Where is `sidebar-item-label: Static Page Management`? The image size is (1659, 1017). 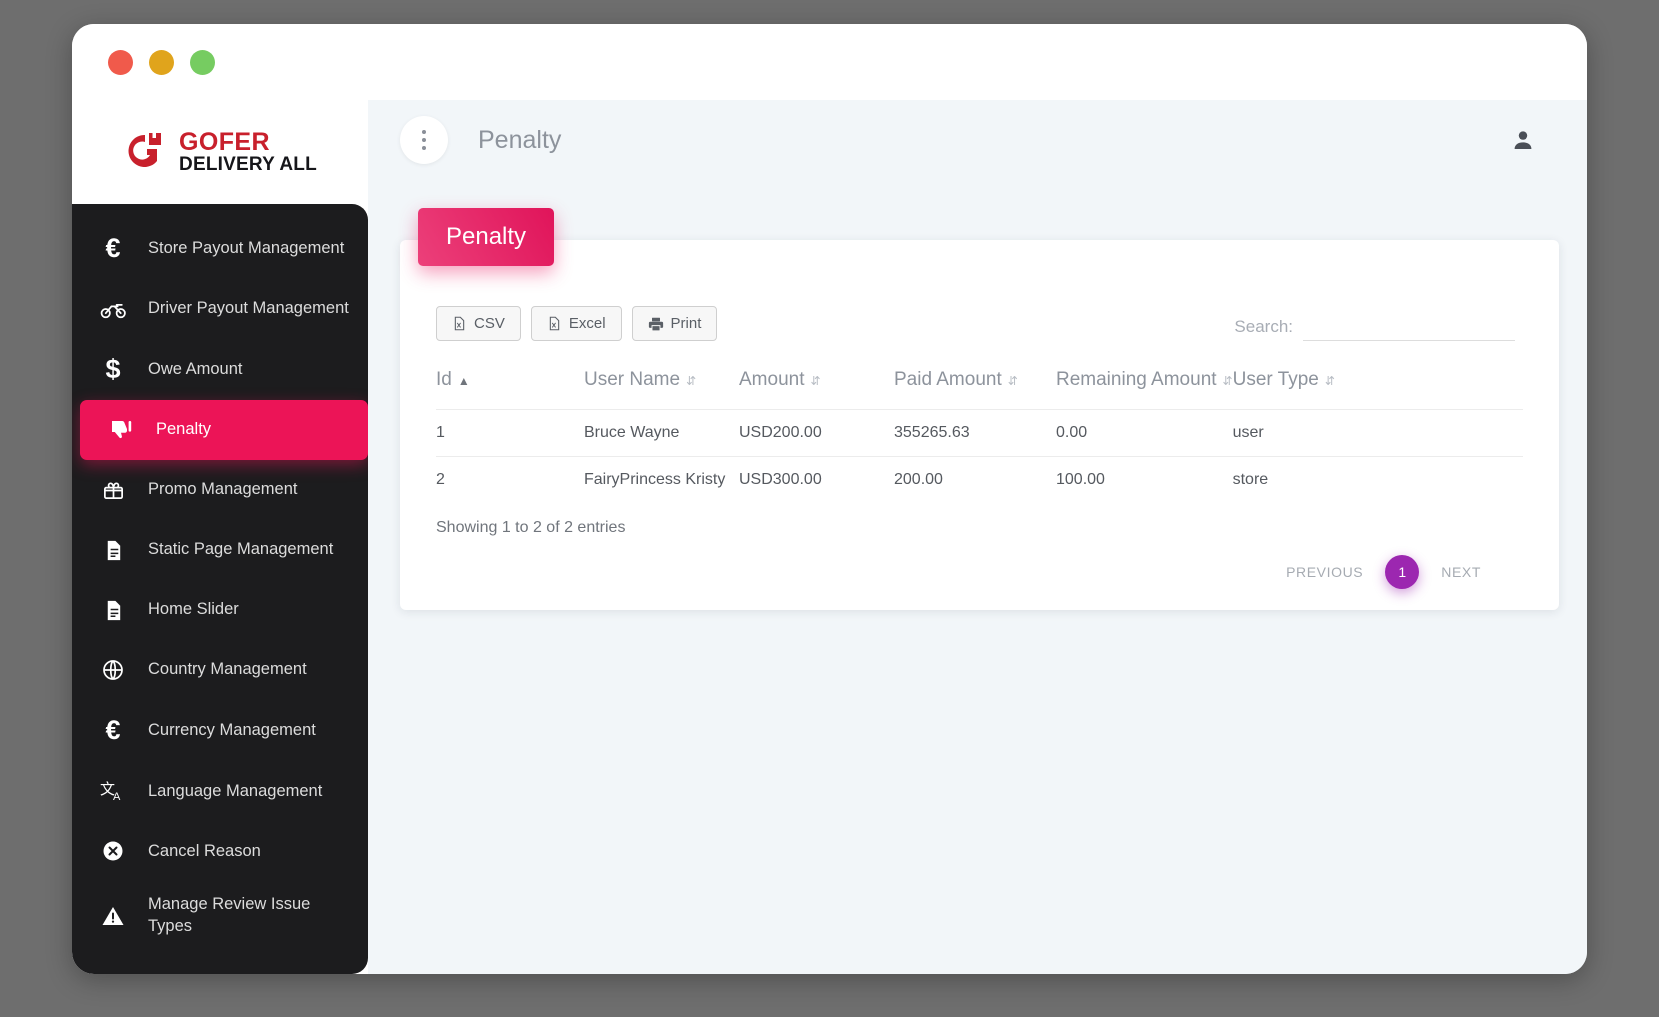
sidebar-item-label: Static Page Management is located at coordinates (241, 549).